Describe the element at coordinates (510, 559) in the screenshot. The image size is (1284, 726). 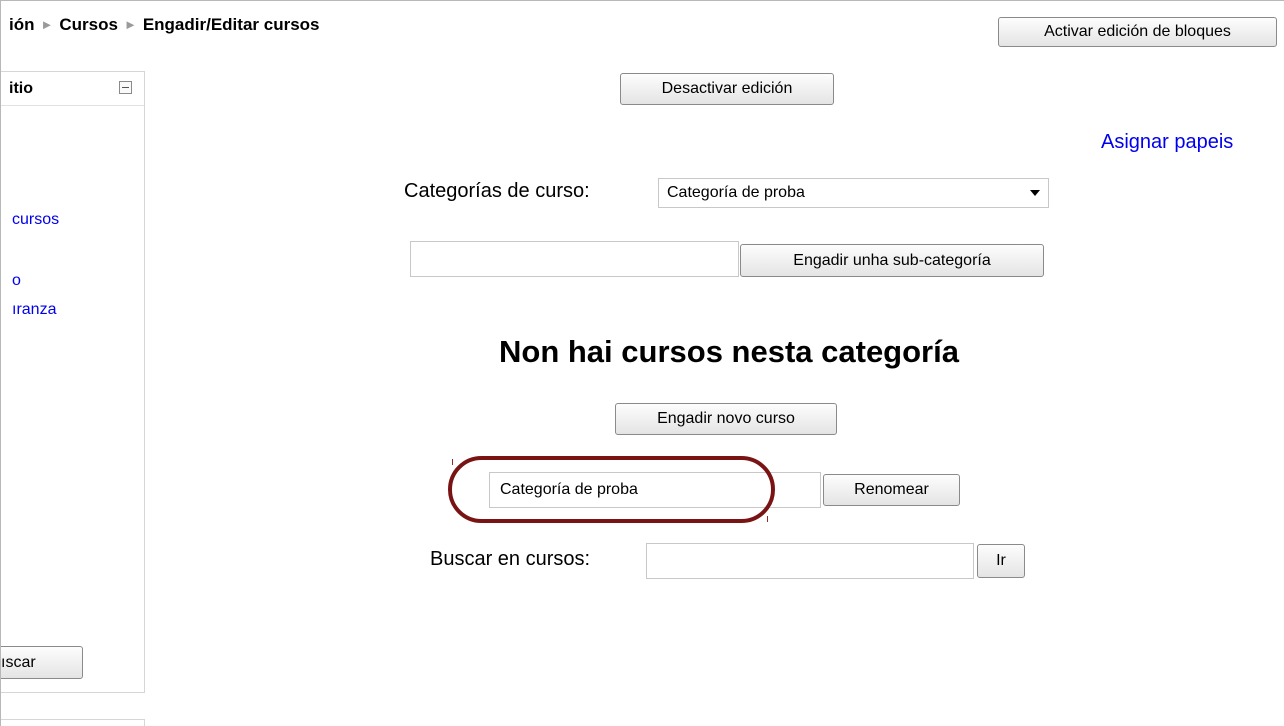
I see `search-courses-label: Buscar en cursos:` at that location.